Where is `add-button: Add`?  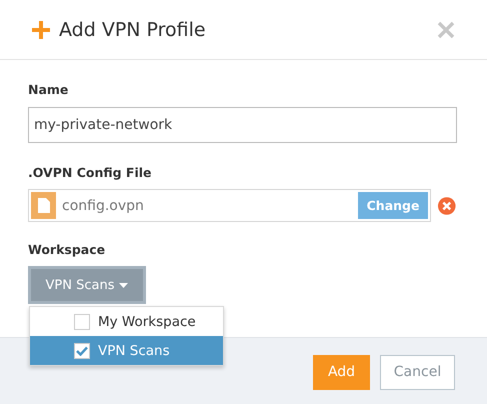
add-button: Add is located at coordinates (341, 372).